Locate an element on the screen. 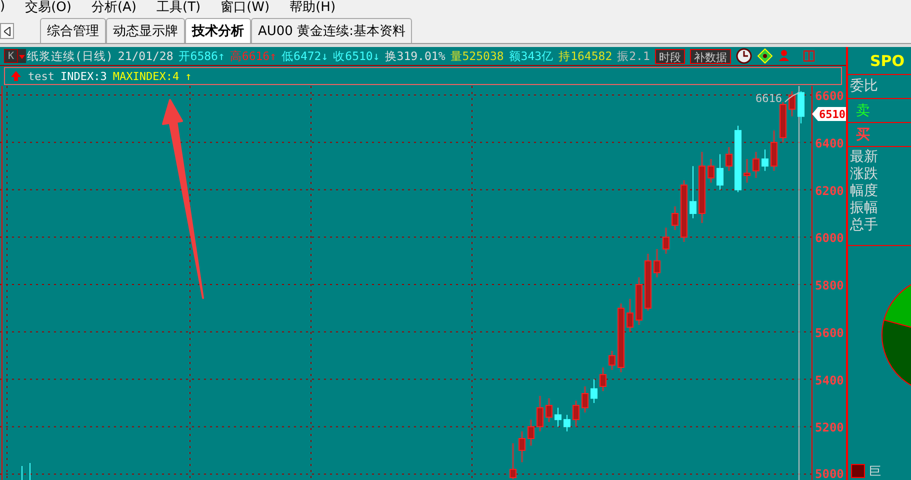 This screenshot has height=480, width=911. dropdown-icon is located at coordinates (22, 56).